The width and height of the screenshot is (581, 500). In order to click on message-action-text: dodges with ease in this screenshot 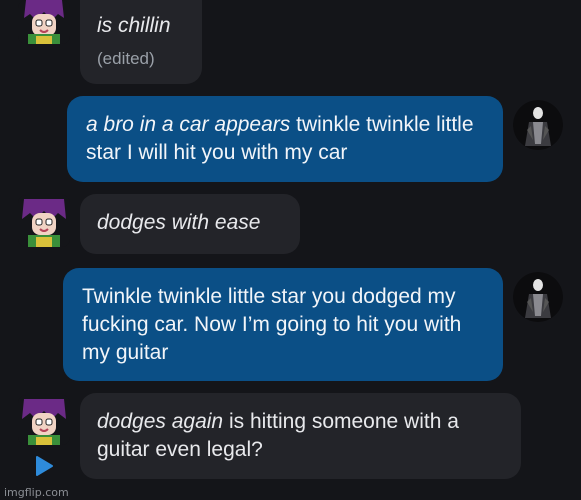, I will do `click(179, 222)`.